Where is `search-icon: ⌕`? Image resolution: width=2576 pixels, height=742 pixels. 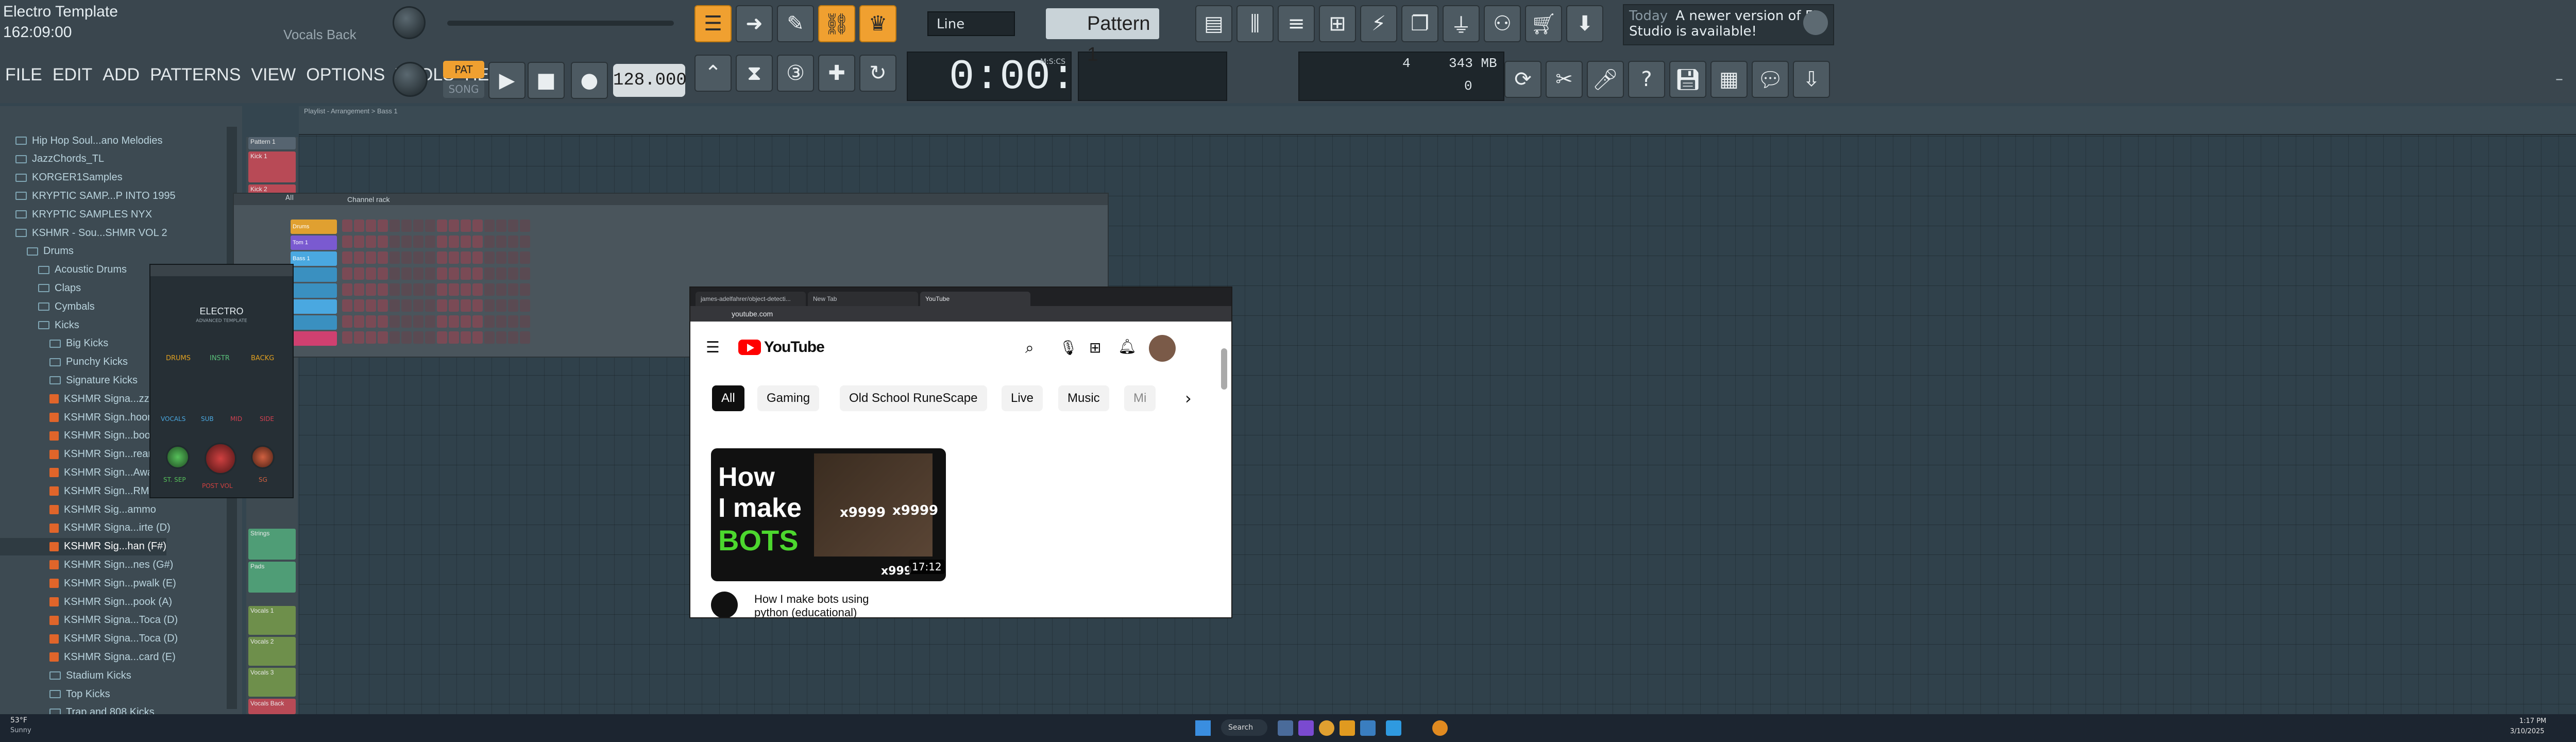
search-icon: ⌕ is located at coordinates (1029, 348).